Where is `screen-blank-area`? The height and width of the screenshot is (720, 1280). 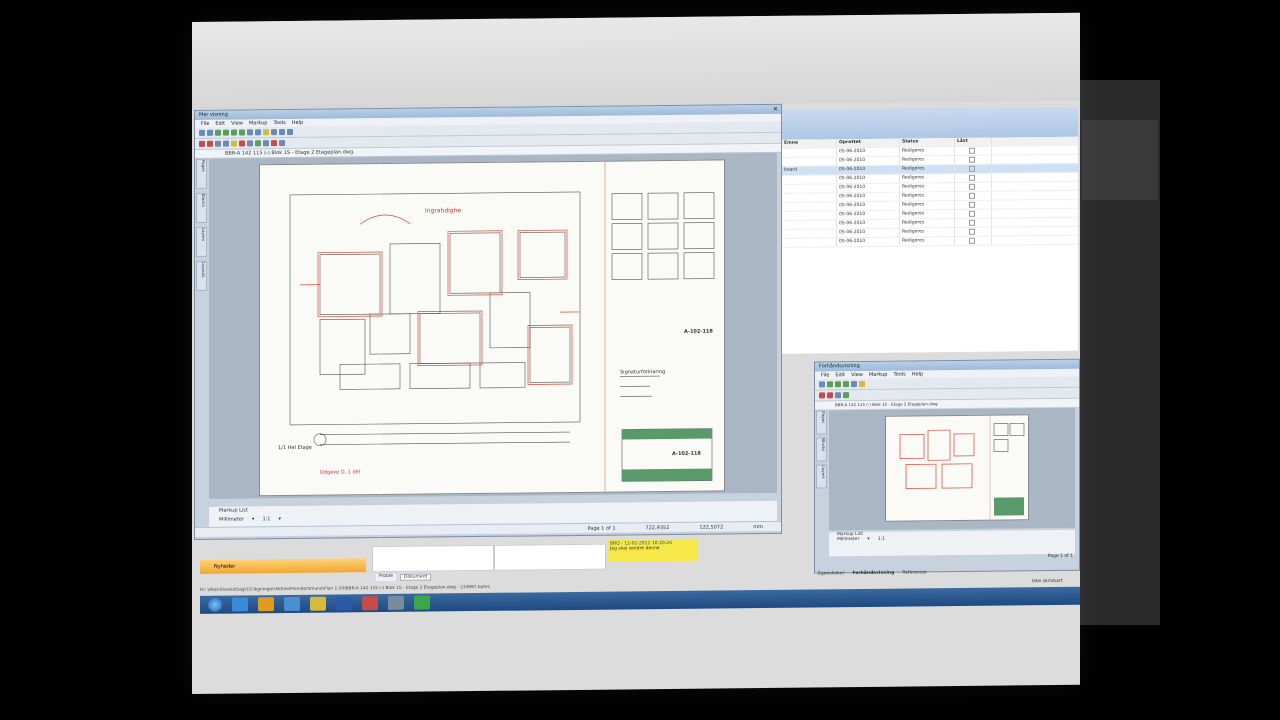
screen-blank-area is located at coordinates (636, 61).